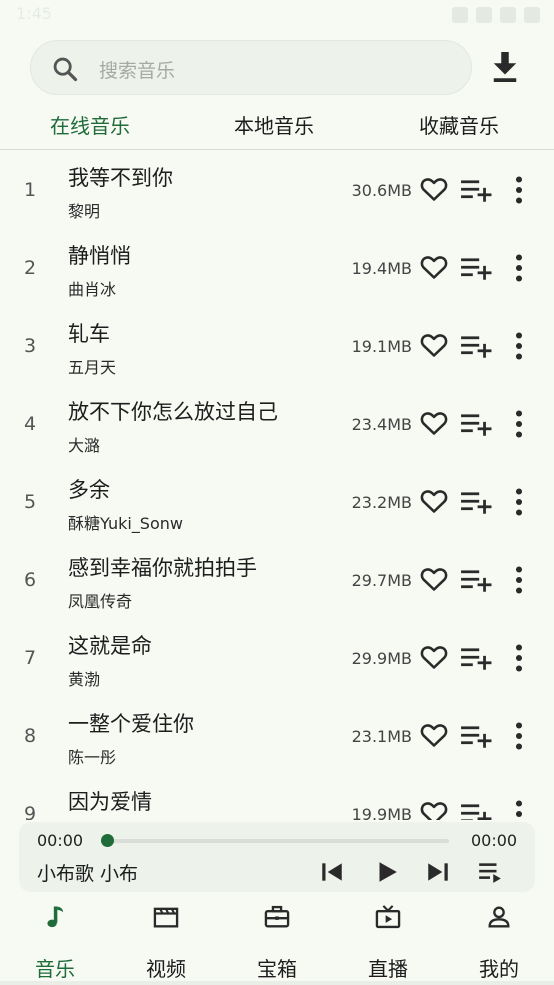 Image resolution: width=554 pixels, height=985 pixels. What do you see at coordinates (90, 124) in the screenshot?
I see `tab-online-music: 在线音乐` at bounding box center [90, 124].